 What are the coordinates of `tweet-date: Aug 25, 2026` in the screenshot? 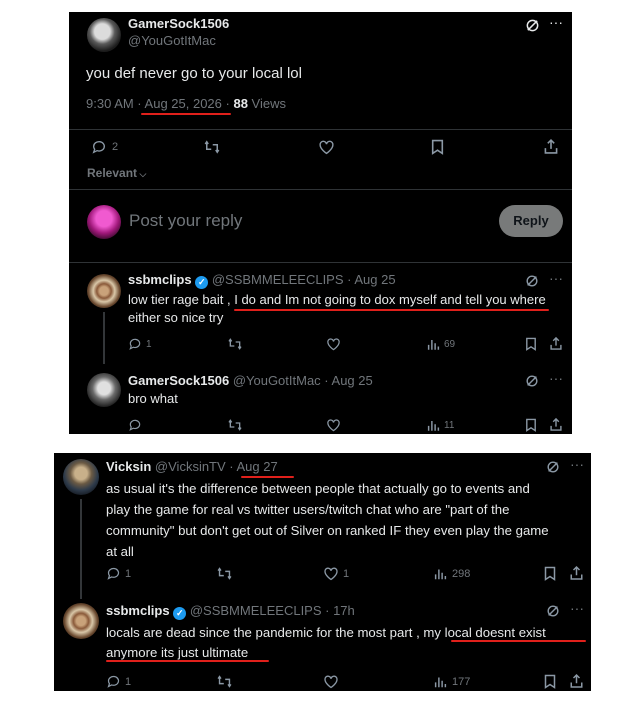 It's located at (183, 103).